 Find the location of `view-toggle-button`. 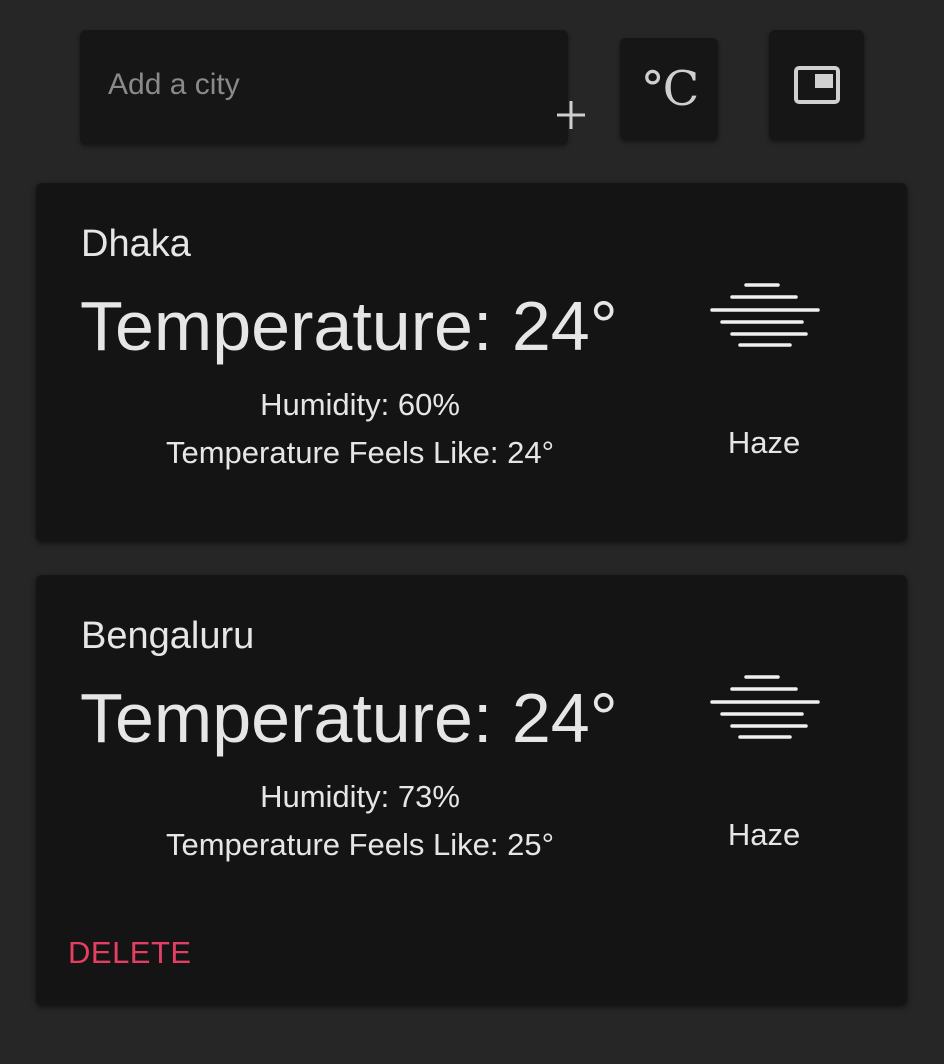

view-toggle-button is located at coordinates (816, 85).